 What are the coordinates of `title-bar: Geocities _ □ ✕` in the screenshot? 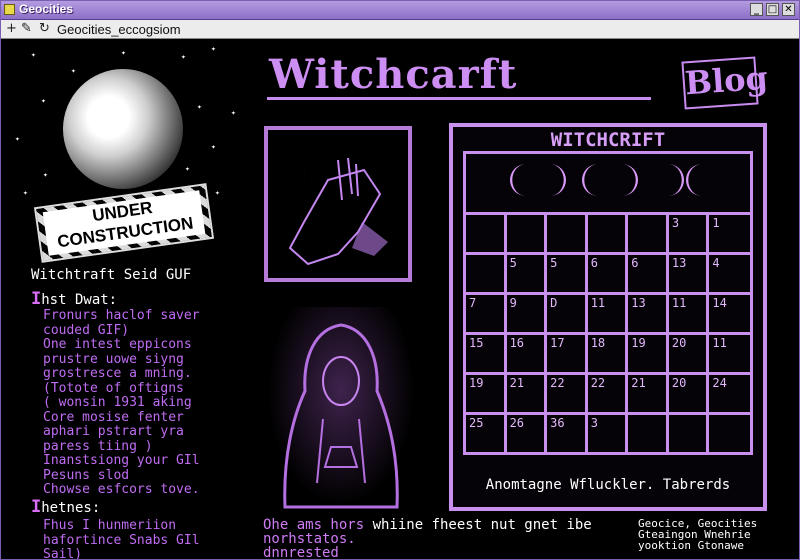 It's located at (400, 10).